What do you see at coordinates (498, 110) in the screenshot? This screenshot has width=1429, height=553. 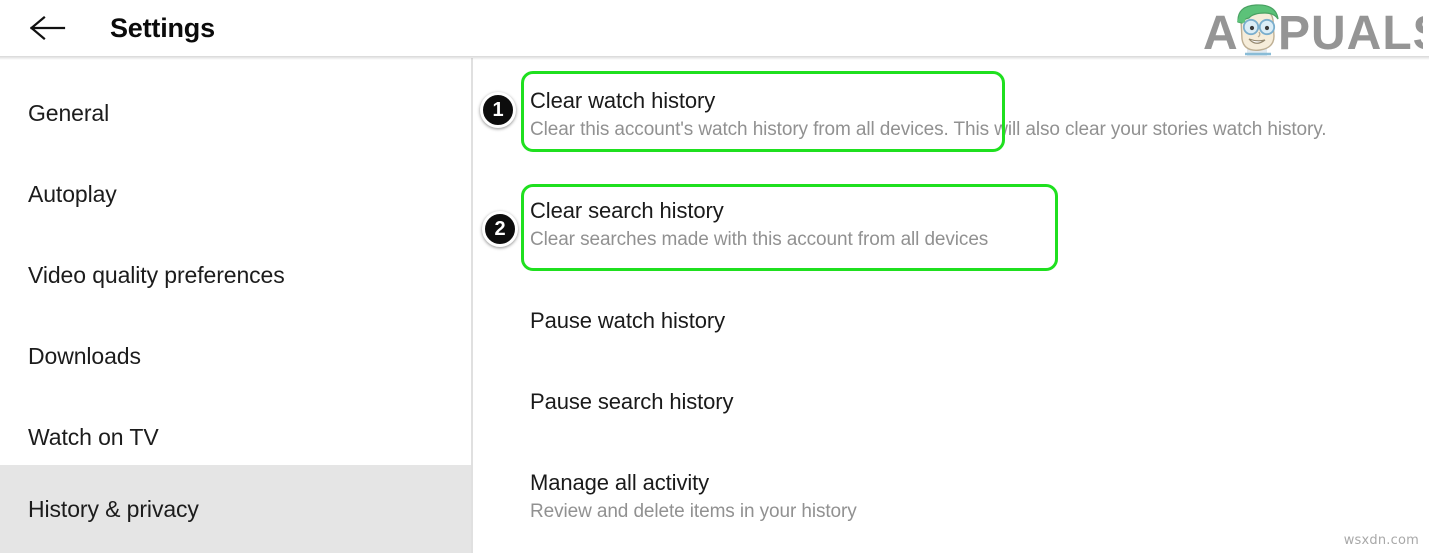 I see `step-badge-1: 1` at bounding box center [498, 110].